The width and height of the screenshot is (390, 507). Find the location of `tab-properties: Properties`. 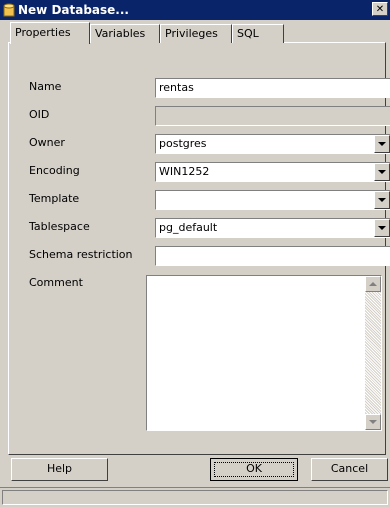

tab-properties: Properties is located at coordinates (50, 33).